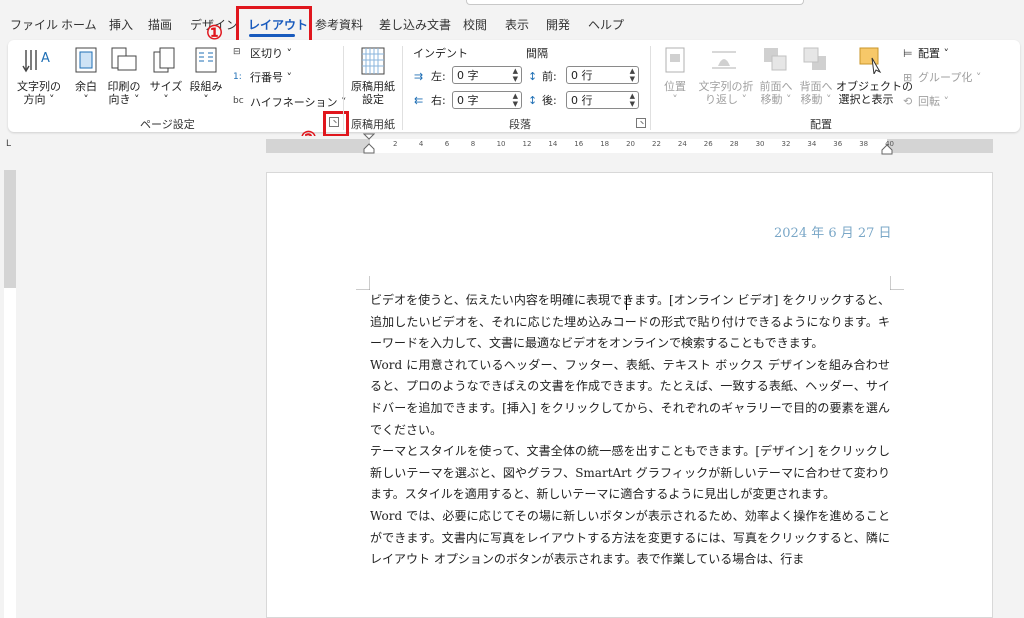 The height and width of the screenshot is (618, 1024). What do you see at coordinates (520, 124) in the screenshot?
I see `paragraph-group-label: 段落` at bounding box center [520, 124].